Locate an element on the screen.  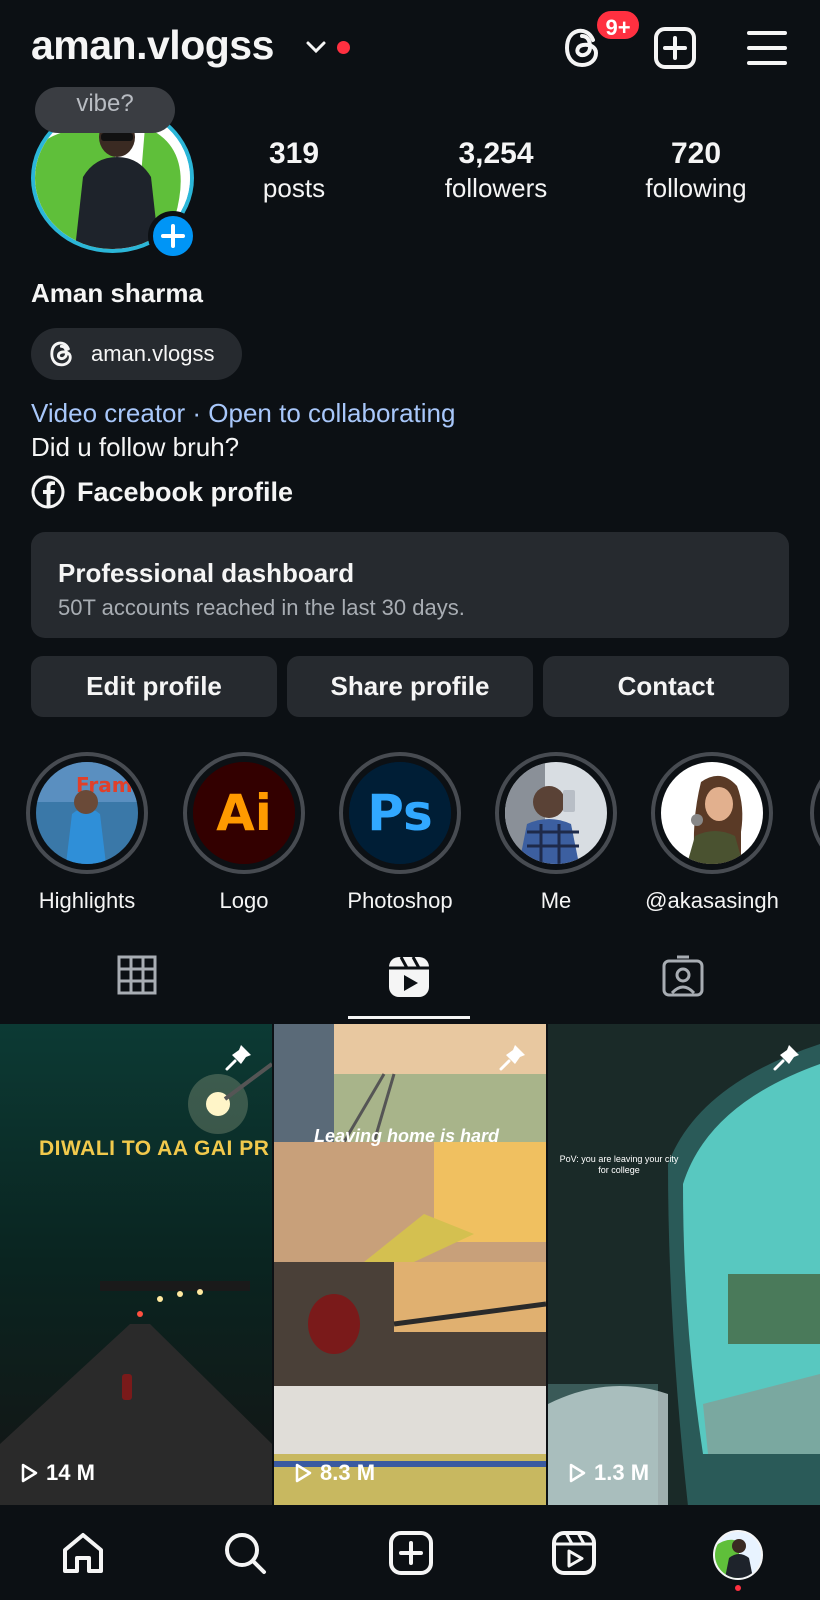
highlight-item: @akasasingh is located at coordinates (712, 833).